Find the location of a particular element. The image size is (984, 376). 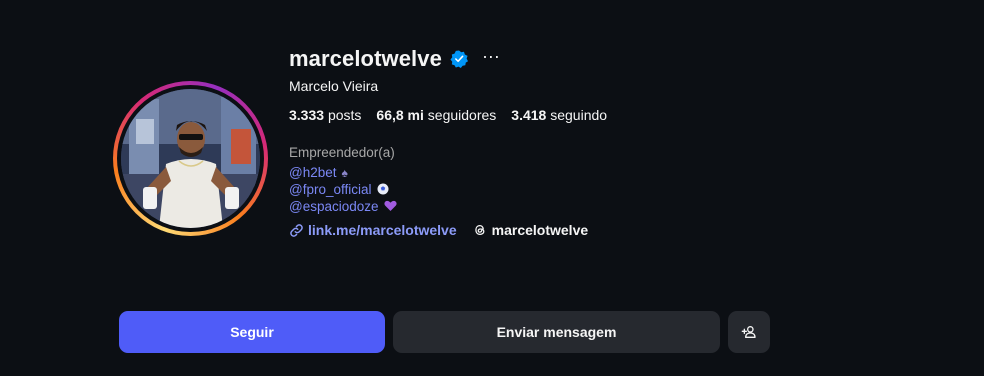

followers-count: 66,8 mi seguidores is located at coordinates (436, 115).